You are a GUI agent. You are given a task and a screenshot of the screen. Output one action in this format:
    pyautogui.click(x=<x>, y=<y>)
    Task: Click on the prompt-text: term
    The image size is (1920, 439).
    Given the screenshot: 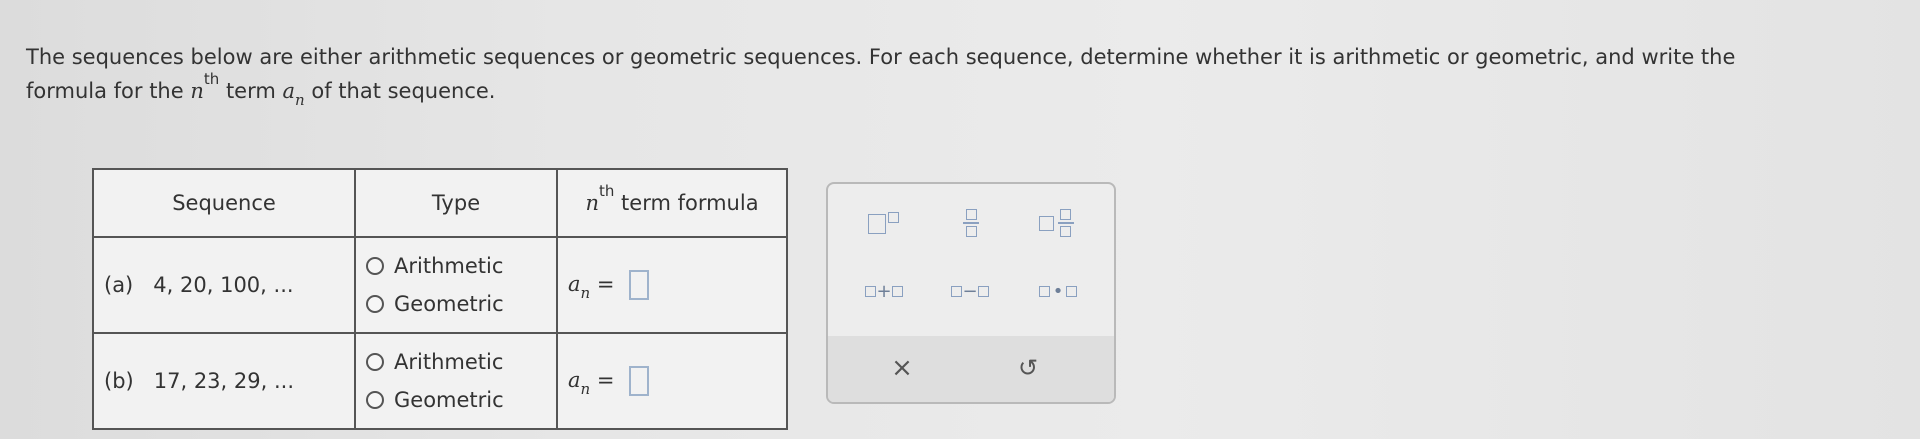 What is the action you would take?
    pyautogui.click(x=251, y=91)
    